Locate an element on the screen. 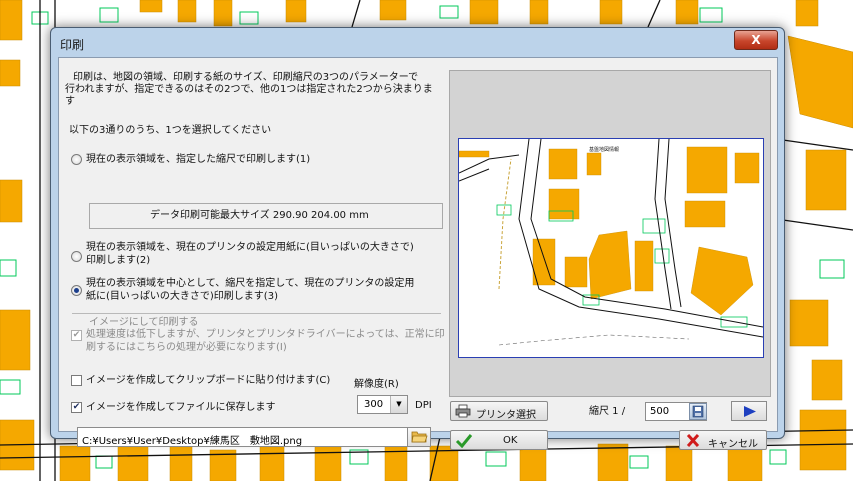 The width and height of the screenshot is (853, 481). resolution-select: 300 ▼ is located at coordinates (382, 404).